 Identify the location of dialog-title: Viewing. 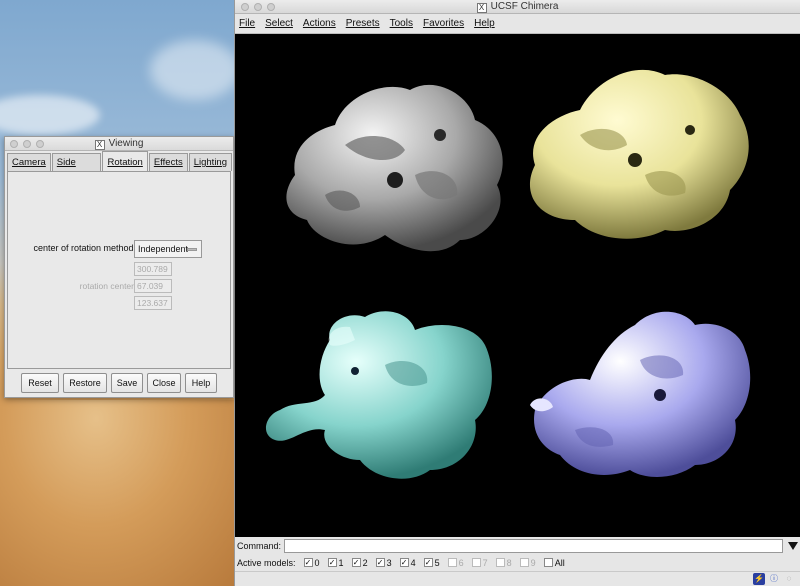
(126, 143).